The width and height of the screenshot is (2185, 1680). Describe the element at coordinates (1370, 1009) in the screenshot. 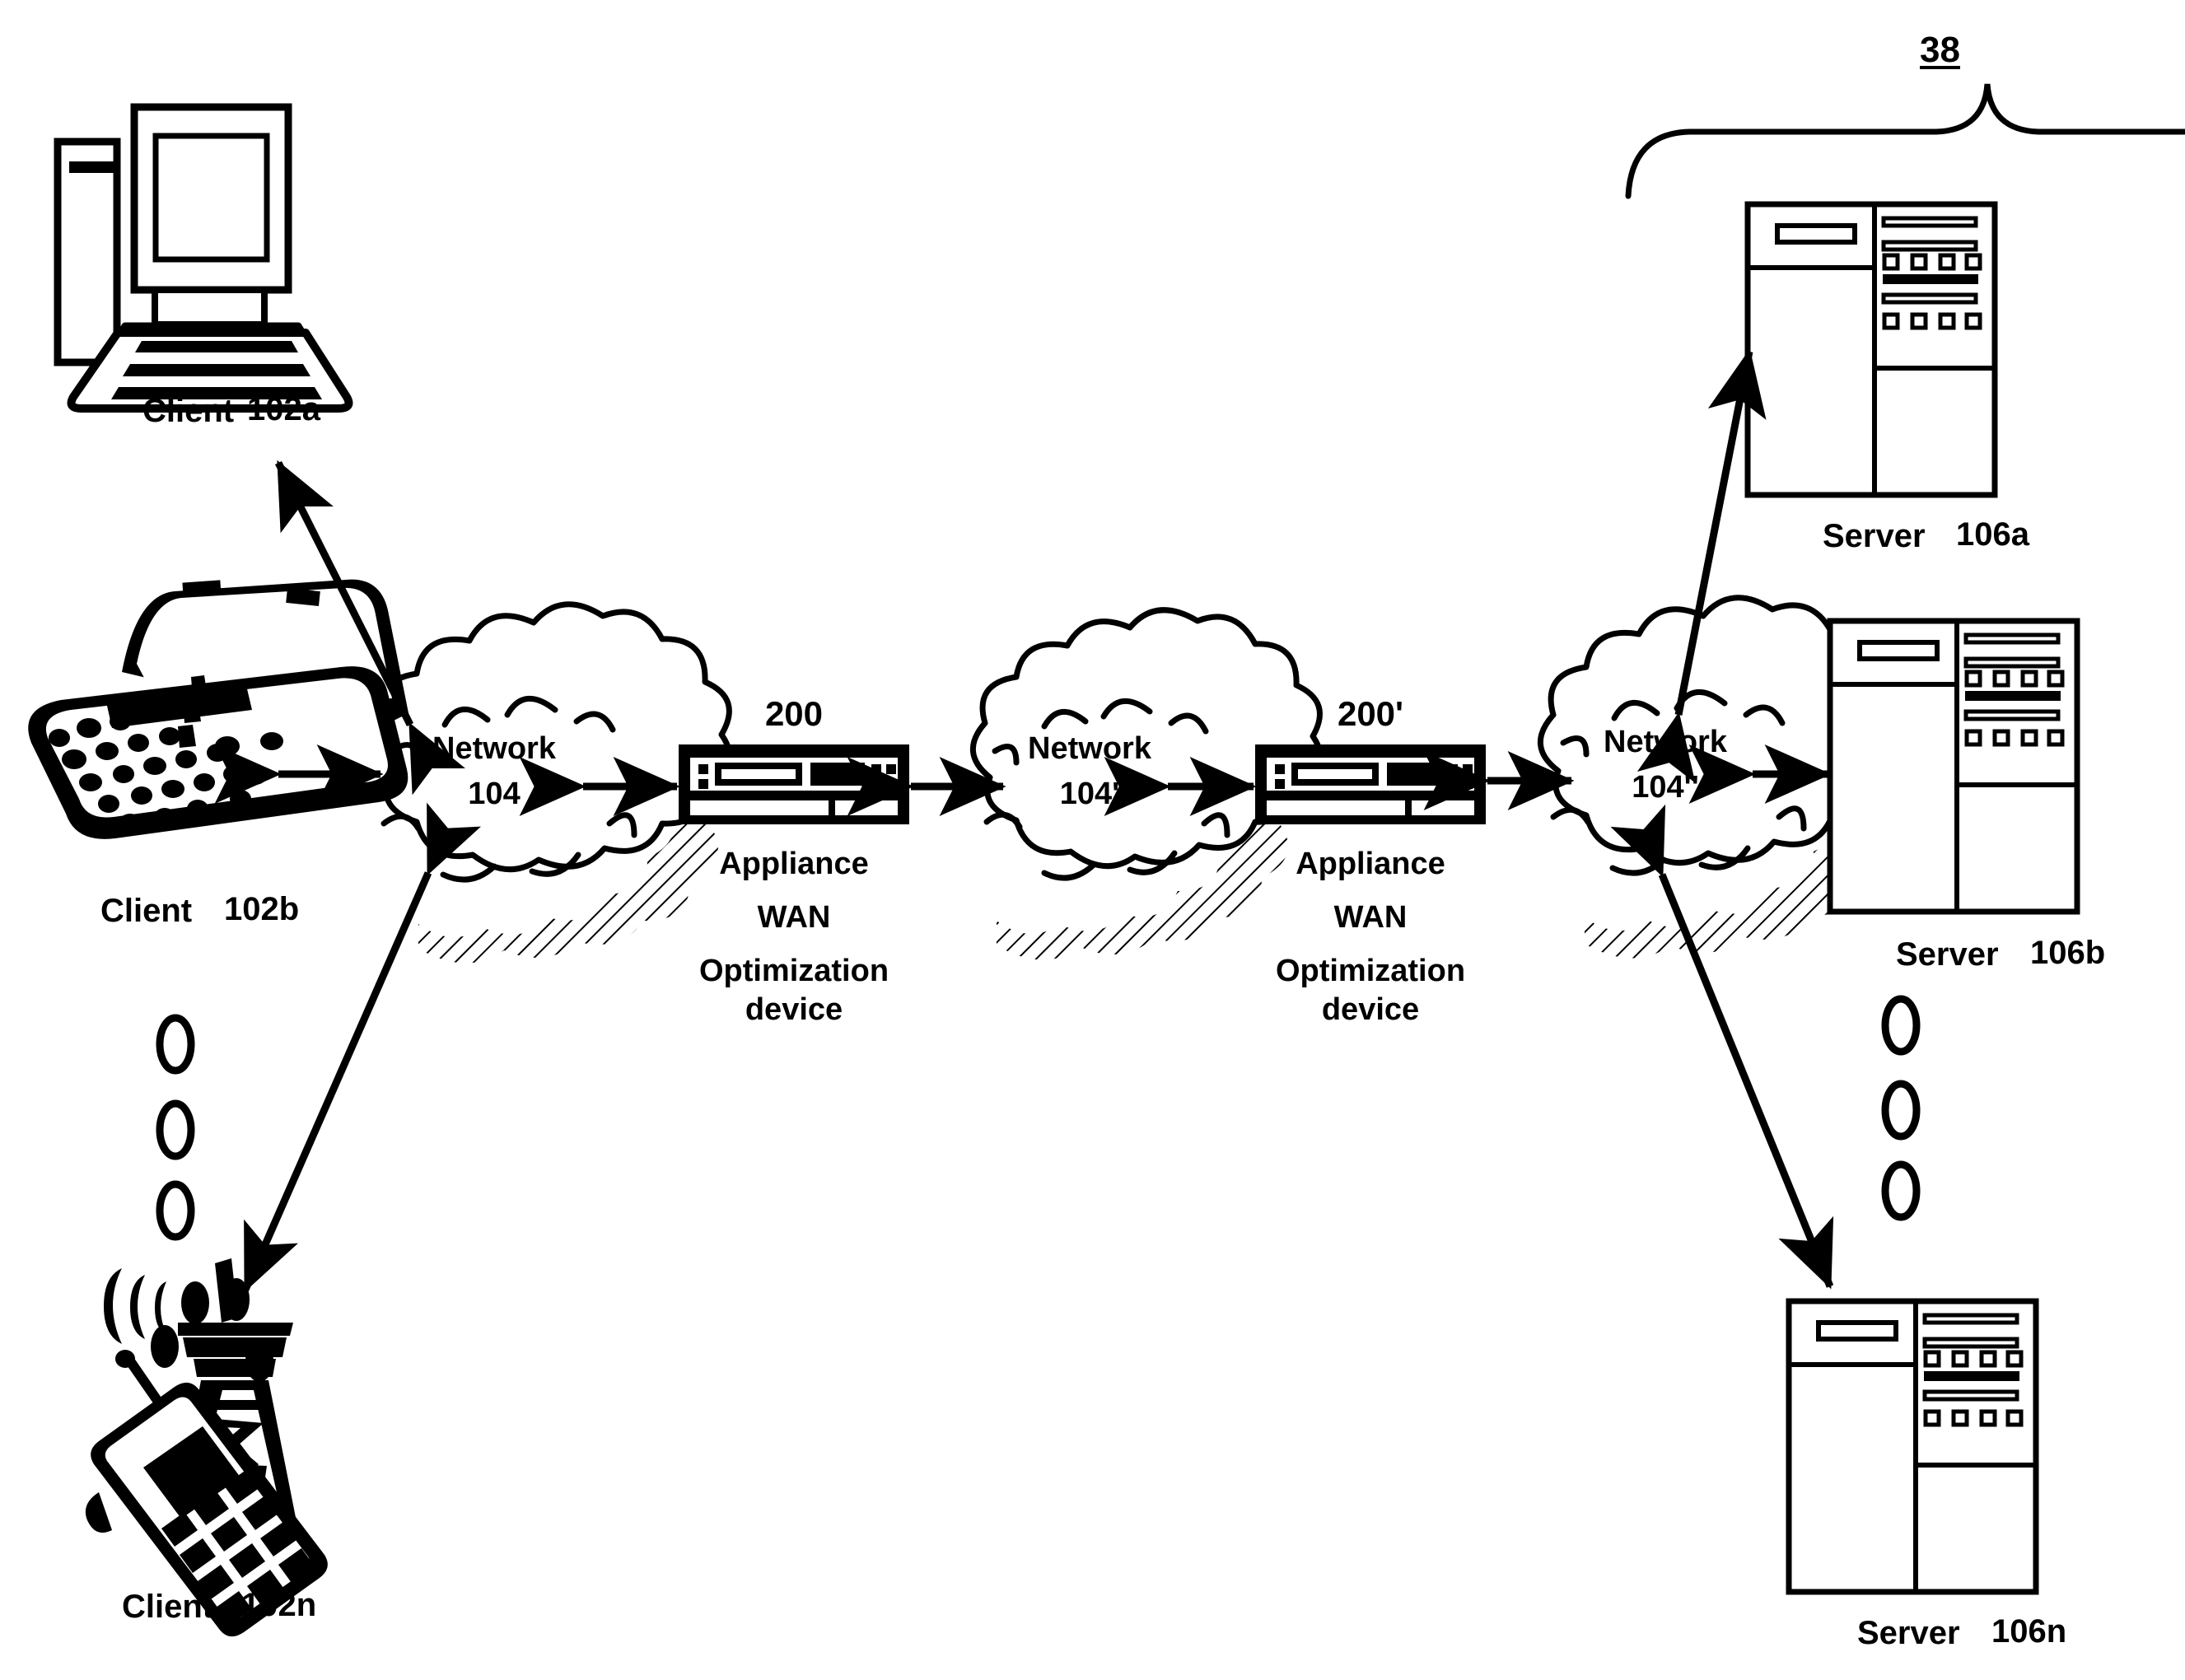

I see `label-appliance-200-prime-line-4: device` at that location.